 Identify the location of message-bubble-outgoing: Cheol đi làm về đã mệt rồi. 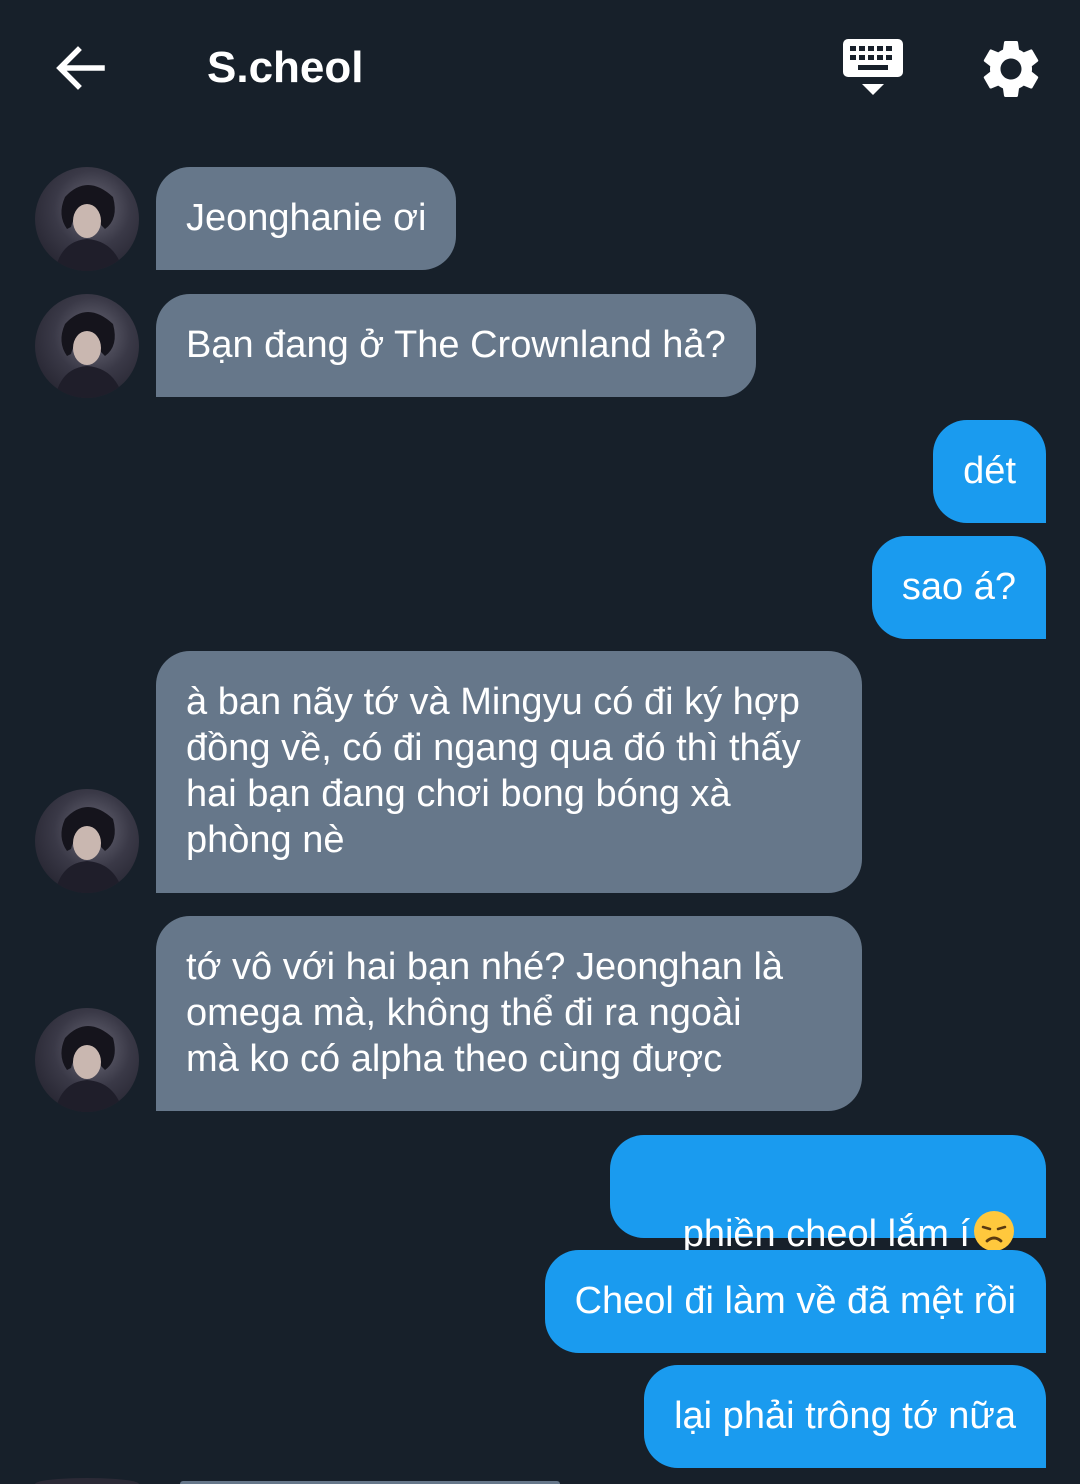
(795, 1301).